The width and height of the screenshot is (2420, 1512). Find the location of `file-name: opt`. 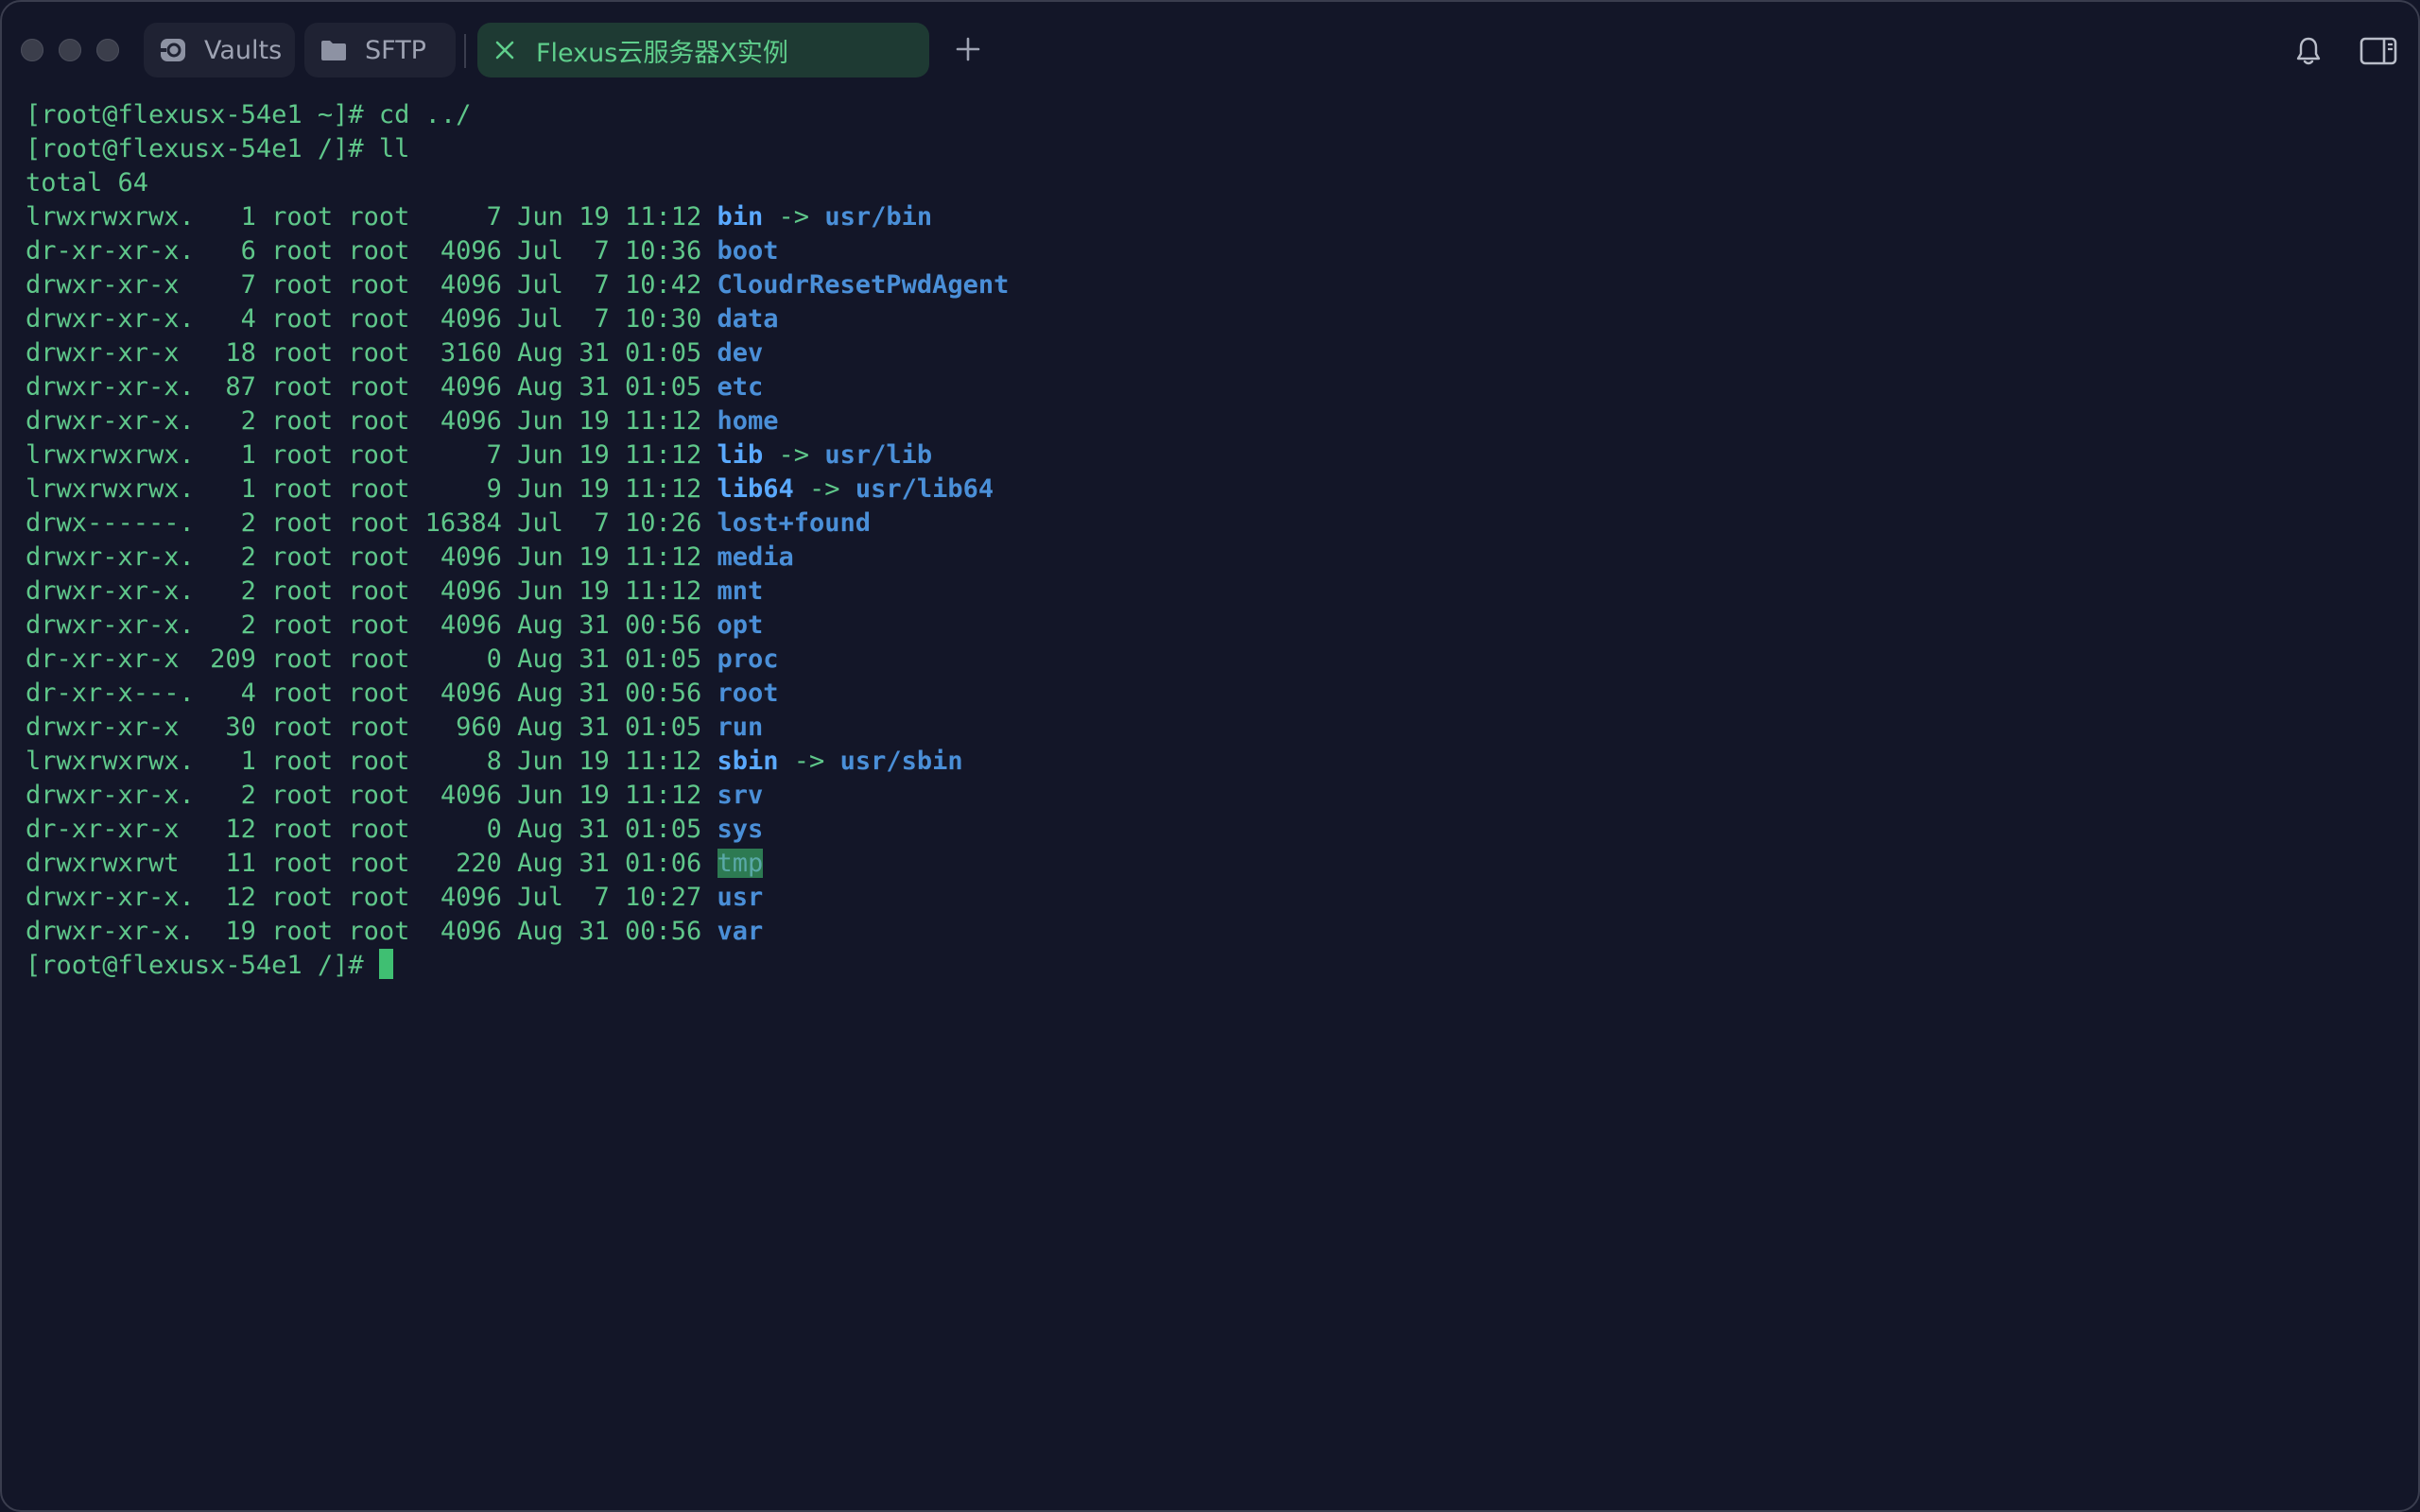

file-name: opt is located at coordinates (740, 625).